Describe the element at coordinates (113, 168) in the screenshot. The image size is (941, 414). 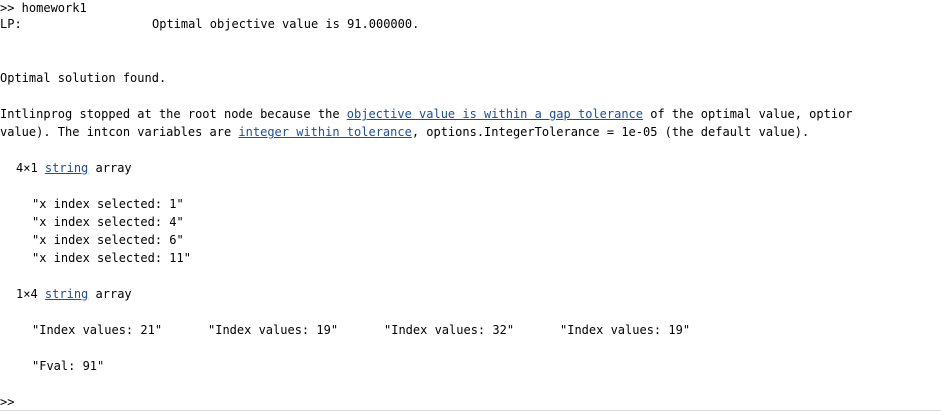
I see `array1-type-suffix: array` at that location.